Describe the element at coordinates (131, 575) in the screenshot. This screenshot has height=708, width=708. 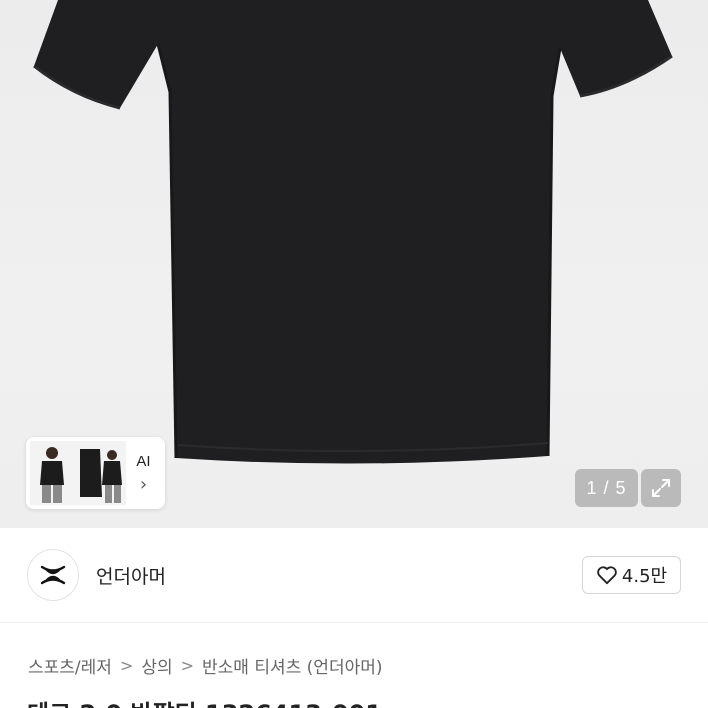
I see `brand-name: 언더아머` at that location.